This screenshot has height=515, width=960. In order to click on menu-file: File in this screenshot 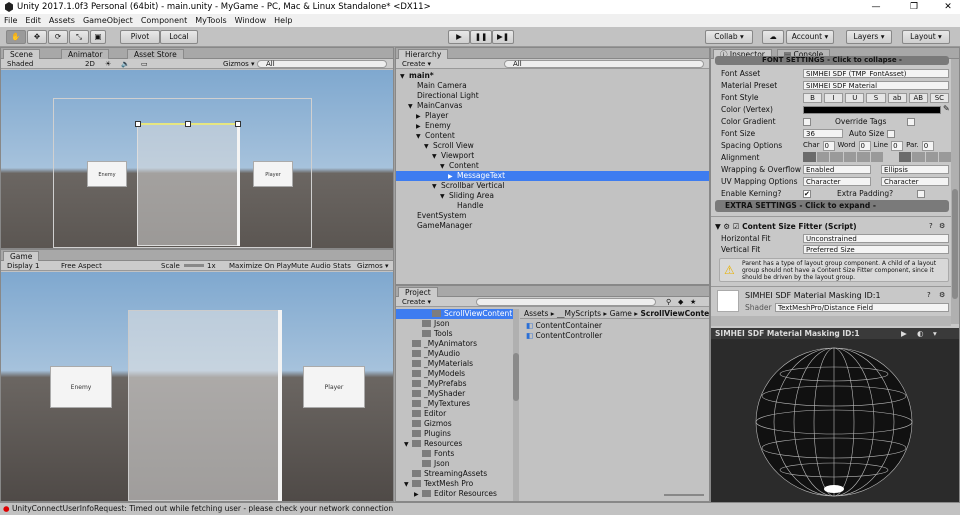, I will do `click(10, 20)`.